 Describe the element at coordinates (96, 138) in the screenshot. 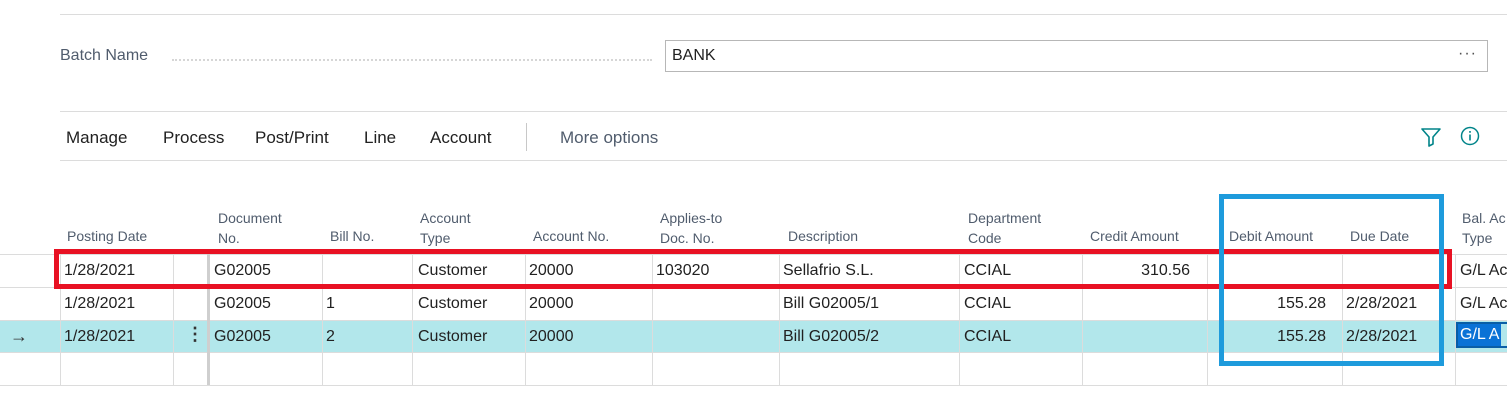

I see `action-manage: Manage` at that location.